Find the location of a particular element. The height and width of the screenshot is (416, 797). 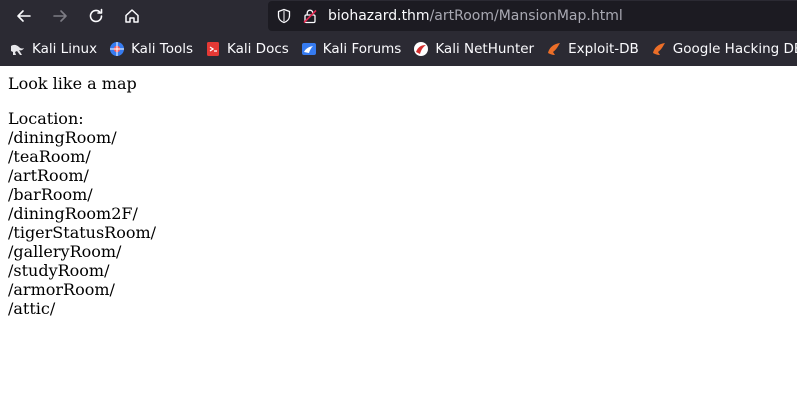

location-item: /armorRoom/ is located at coordinates (61, 289).